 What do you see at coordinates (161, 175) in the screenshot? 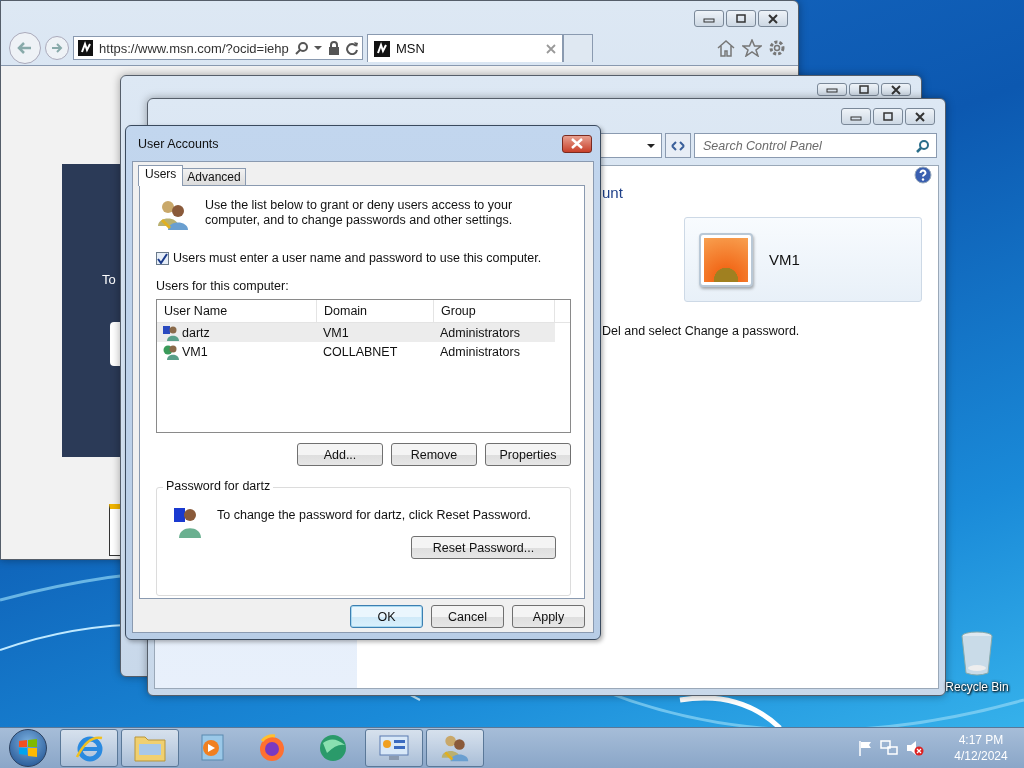
I see `tab: Users` at bounding box center [161, 175].